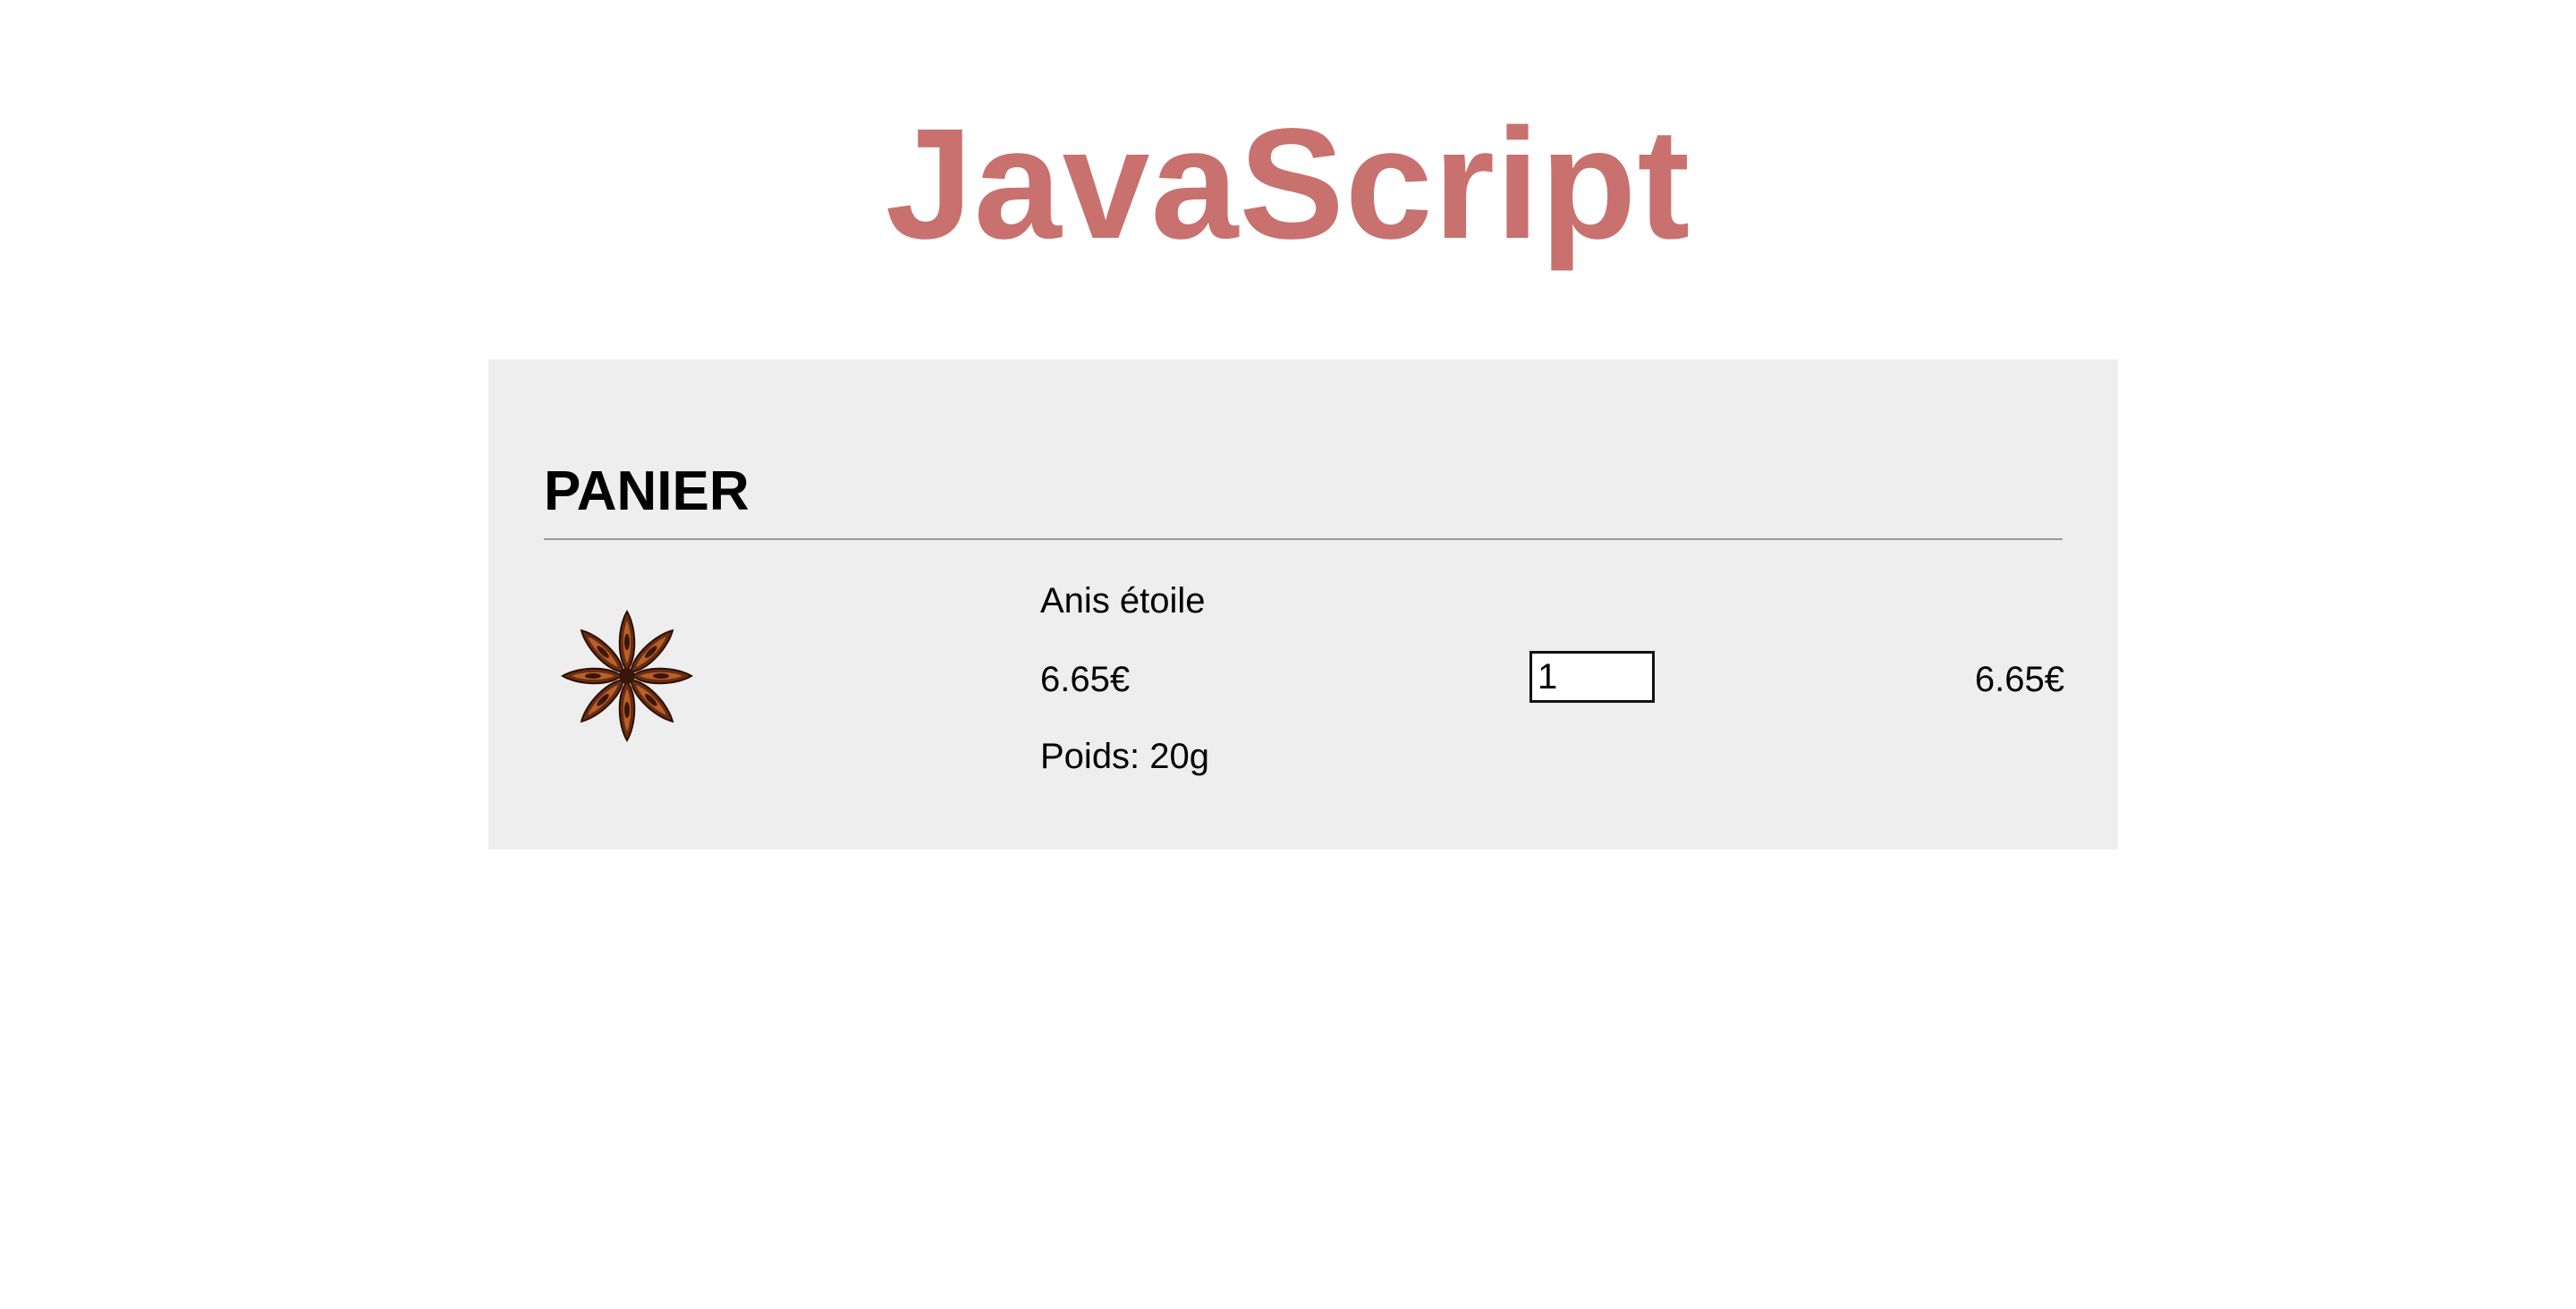  What do you see at coordinates (1123, 601) in the screenshot?
I see `product-name: Anis étoile` at bounding box center [1123, 601].